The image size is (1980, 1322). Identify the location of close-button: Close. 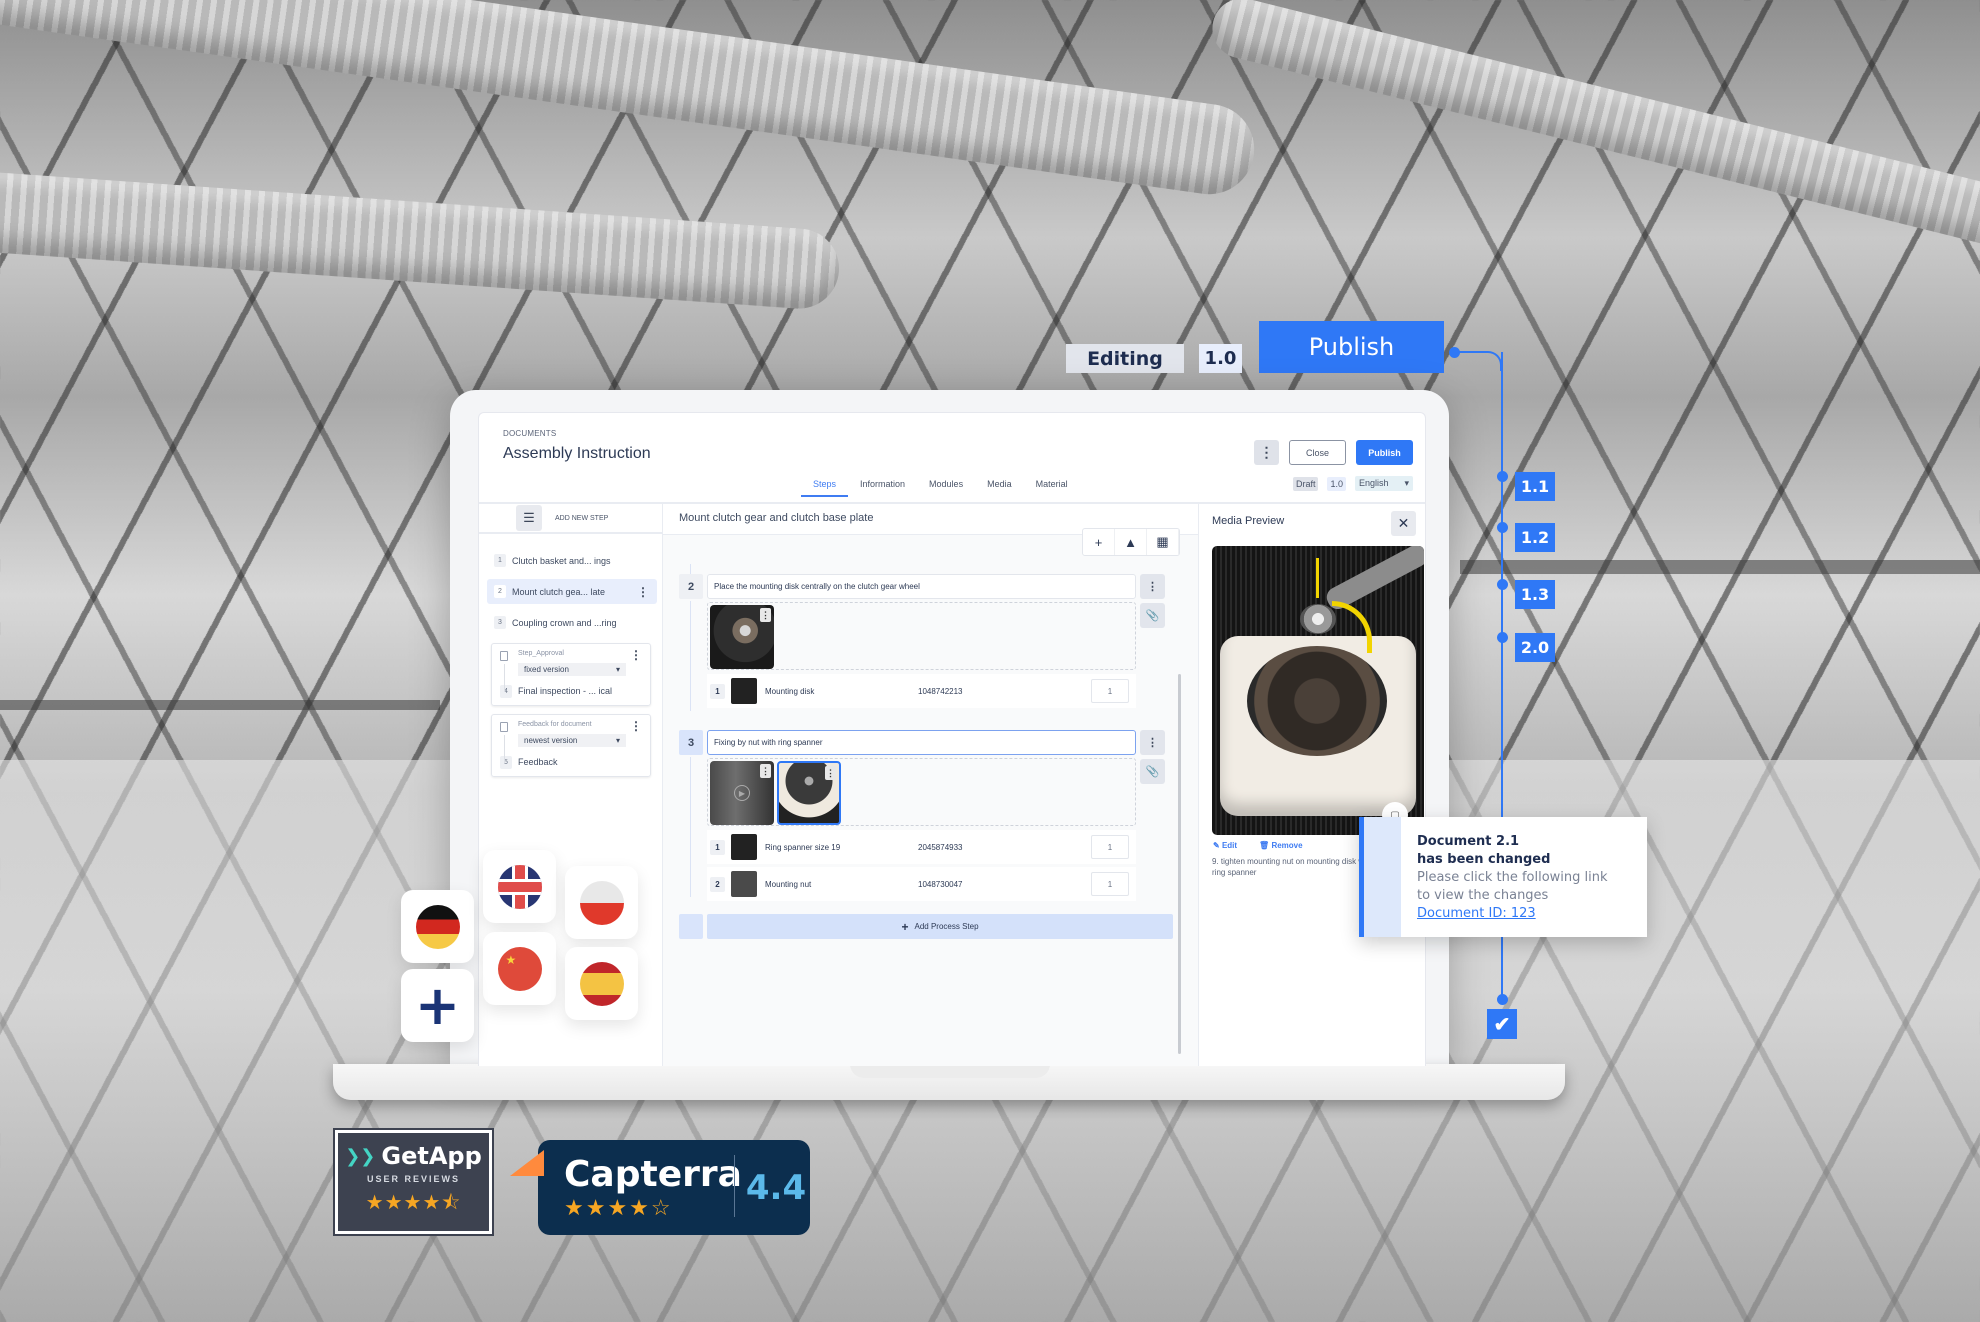
(1317, 452).